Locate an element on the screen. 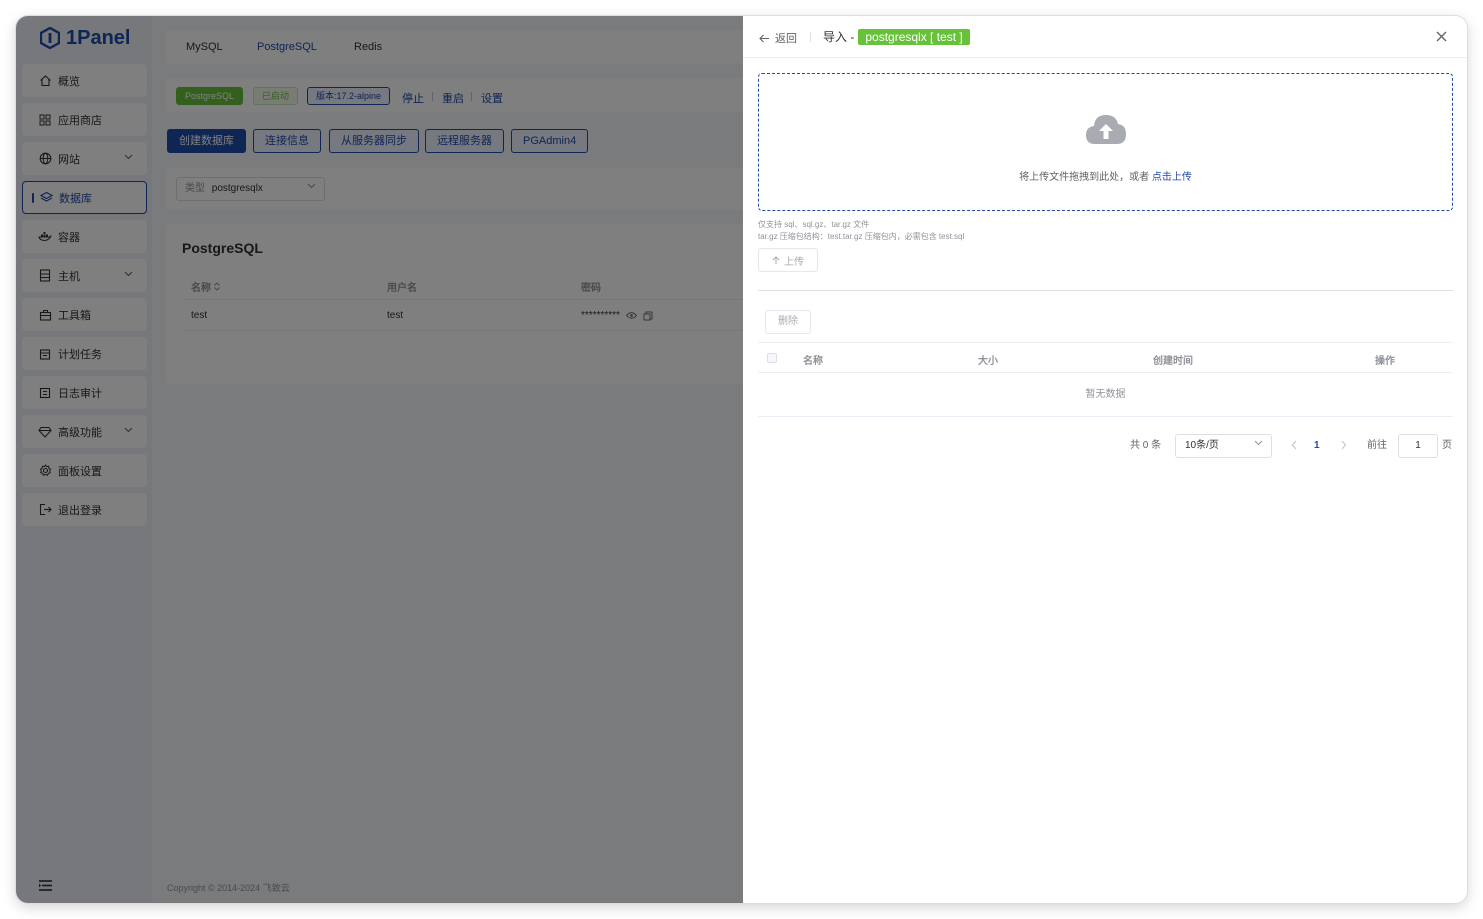 Image resolution: width=1483 pixels, height=919 pixels. drawer-title-prefix: 导入 - is located at coordinates (839, 37).